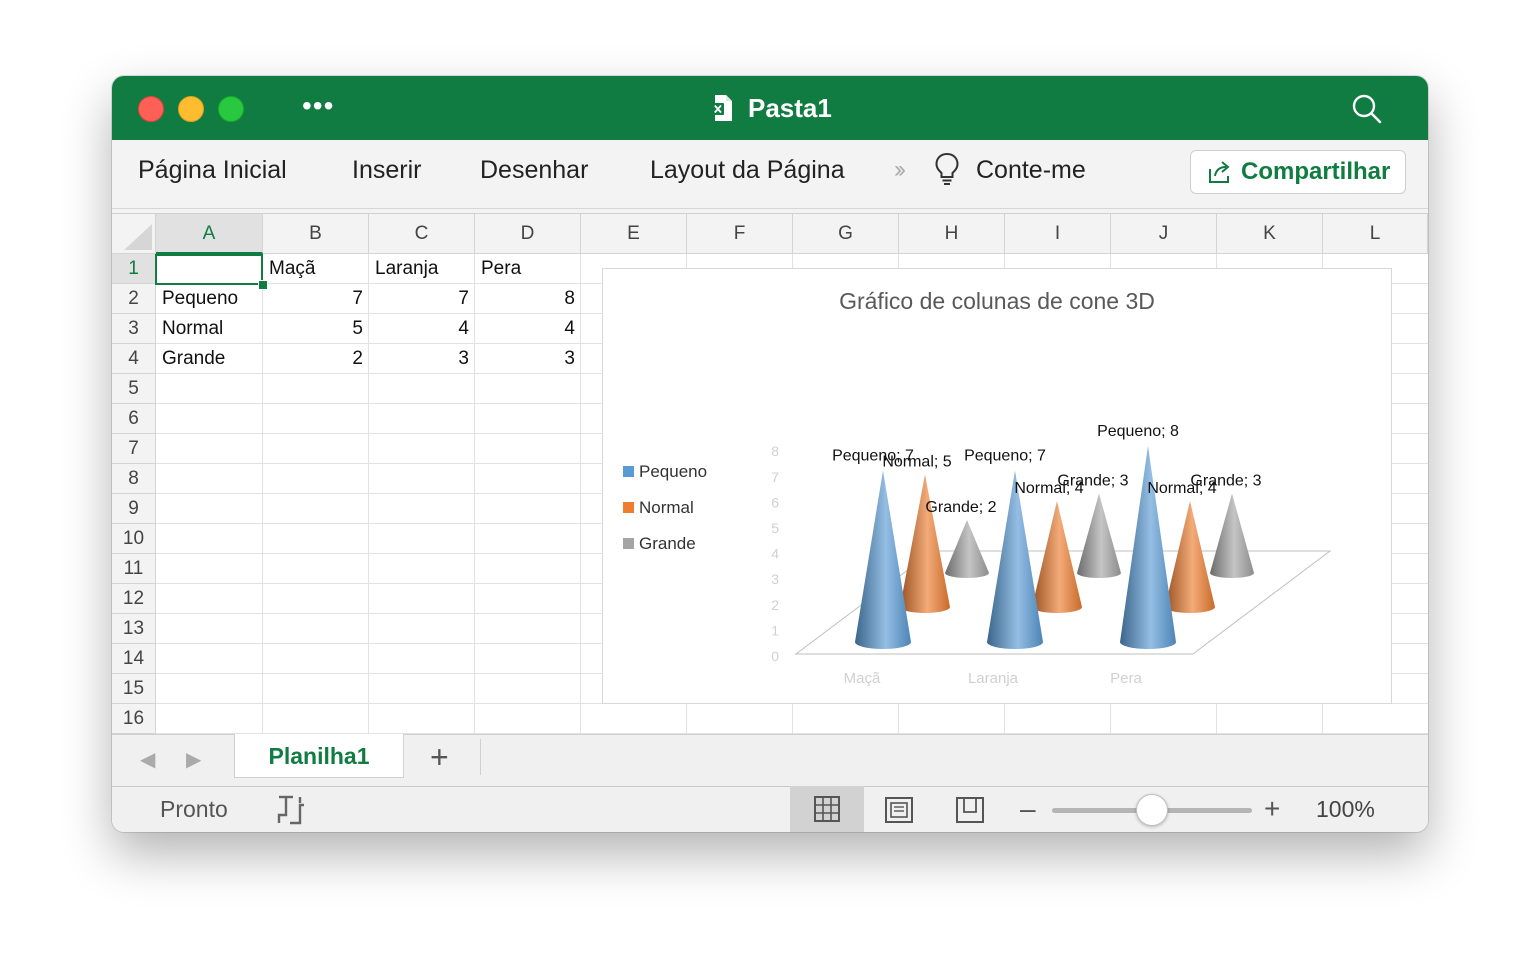 This screenshot has height=980, width=1540. Describe the element at coordinates (134, 509) in the screenshot. I see `row-header-9: 9` at that location.